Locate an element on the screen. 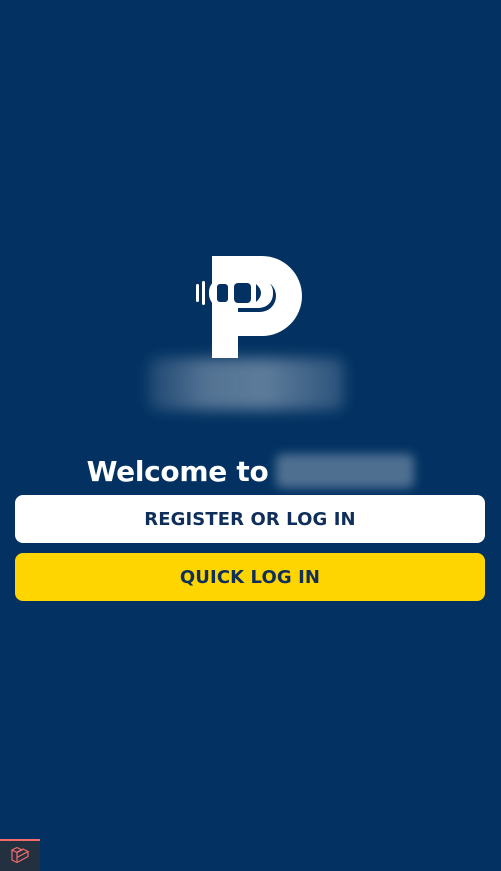 The image size is (501, 871). parking-p-car-logo-icon is located at coordinates (249, 307).